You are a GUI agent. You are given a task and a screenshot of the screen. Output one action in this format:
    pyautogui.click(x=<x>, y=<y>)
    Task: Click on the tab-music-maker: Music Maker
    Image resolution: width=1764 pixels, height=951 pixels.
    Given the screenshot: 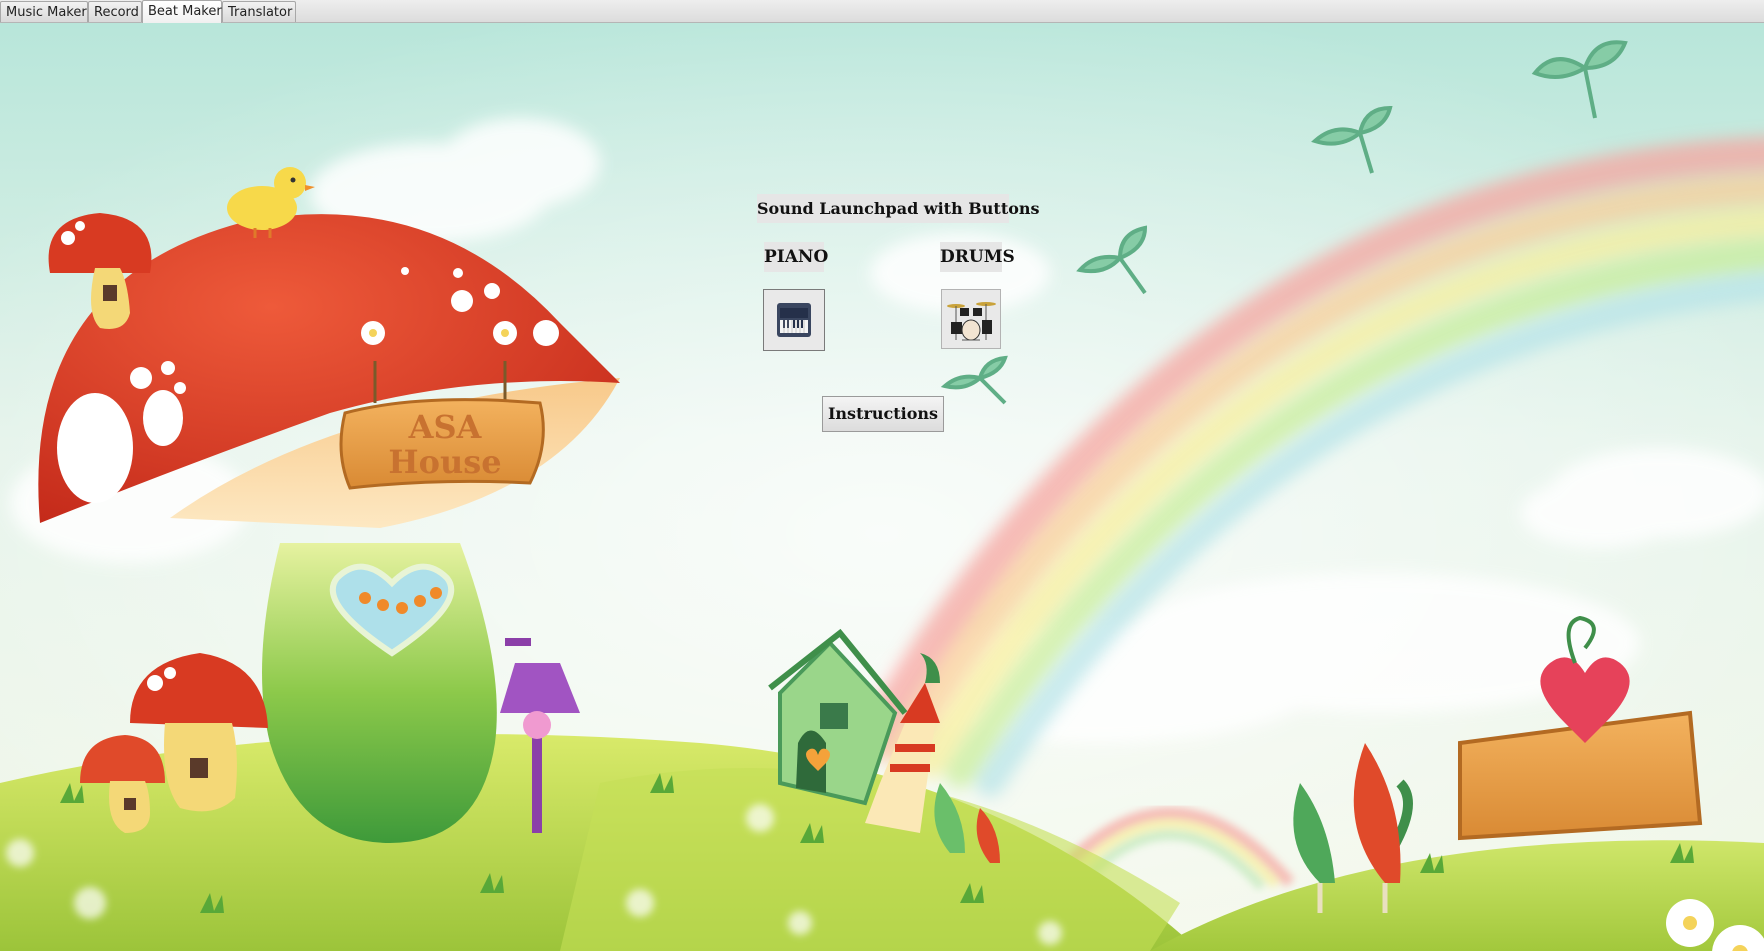 What is the action you would take?
    pyautogui.click(x=44, y=11)
    